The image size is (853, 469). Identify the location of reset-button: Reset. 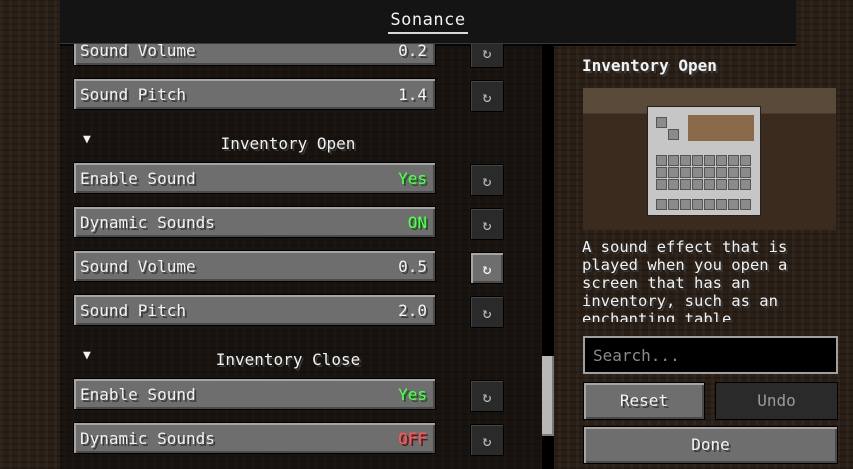
(644, 401).